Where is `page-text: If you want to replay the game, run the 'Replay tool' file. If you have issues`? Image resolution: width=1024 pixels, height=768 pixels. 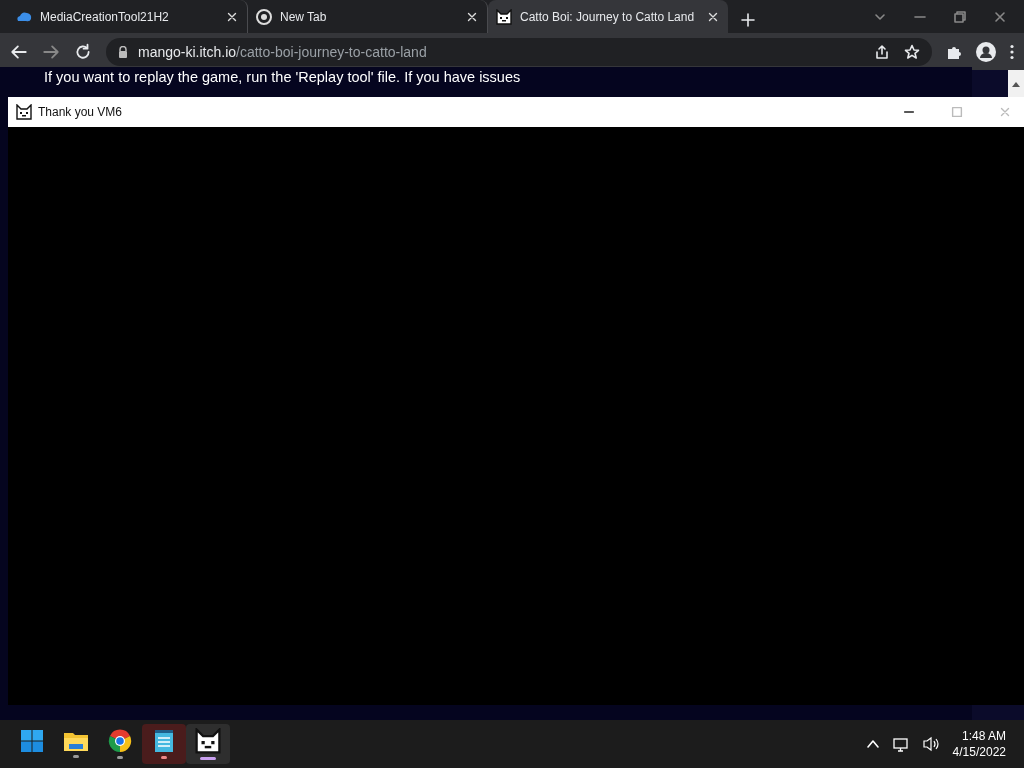
page-text: If you want to replay the game, run the 'Replay tool' file. If you have issues is located at coordinates (283, 77).